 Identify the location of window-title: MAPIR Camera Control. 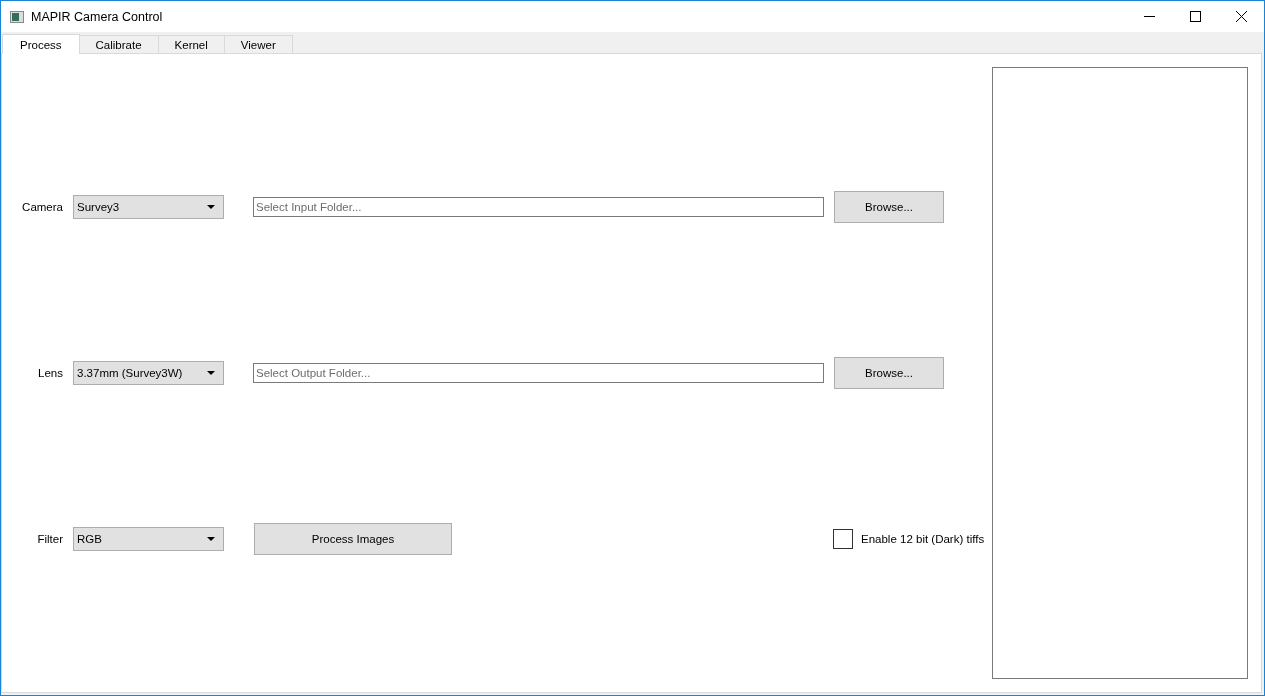
(97, 16).